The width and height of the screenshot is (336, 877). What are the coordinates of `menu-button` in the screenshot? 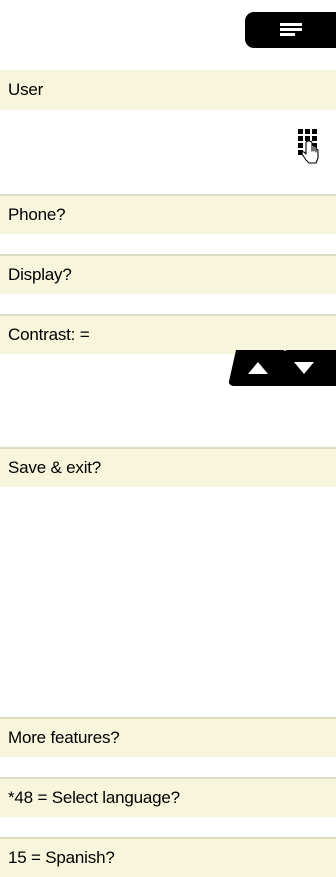 It's located at (290, 30).